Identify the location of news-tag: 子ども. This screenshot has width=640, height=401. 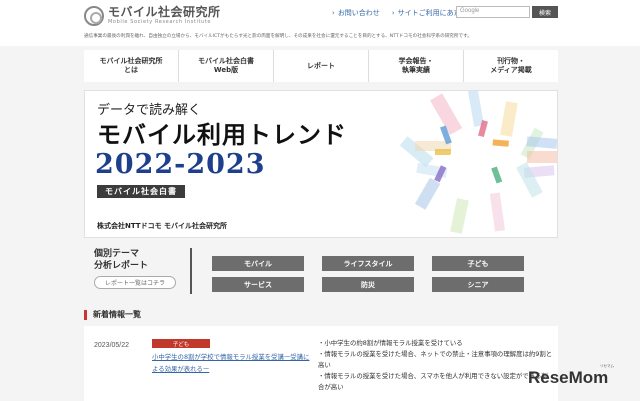
(181, 343).